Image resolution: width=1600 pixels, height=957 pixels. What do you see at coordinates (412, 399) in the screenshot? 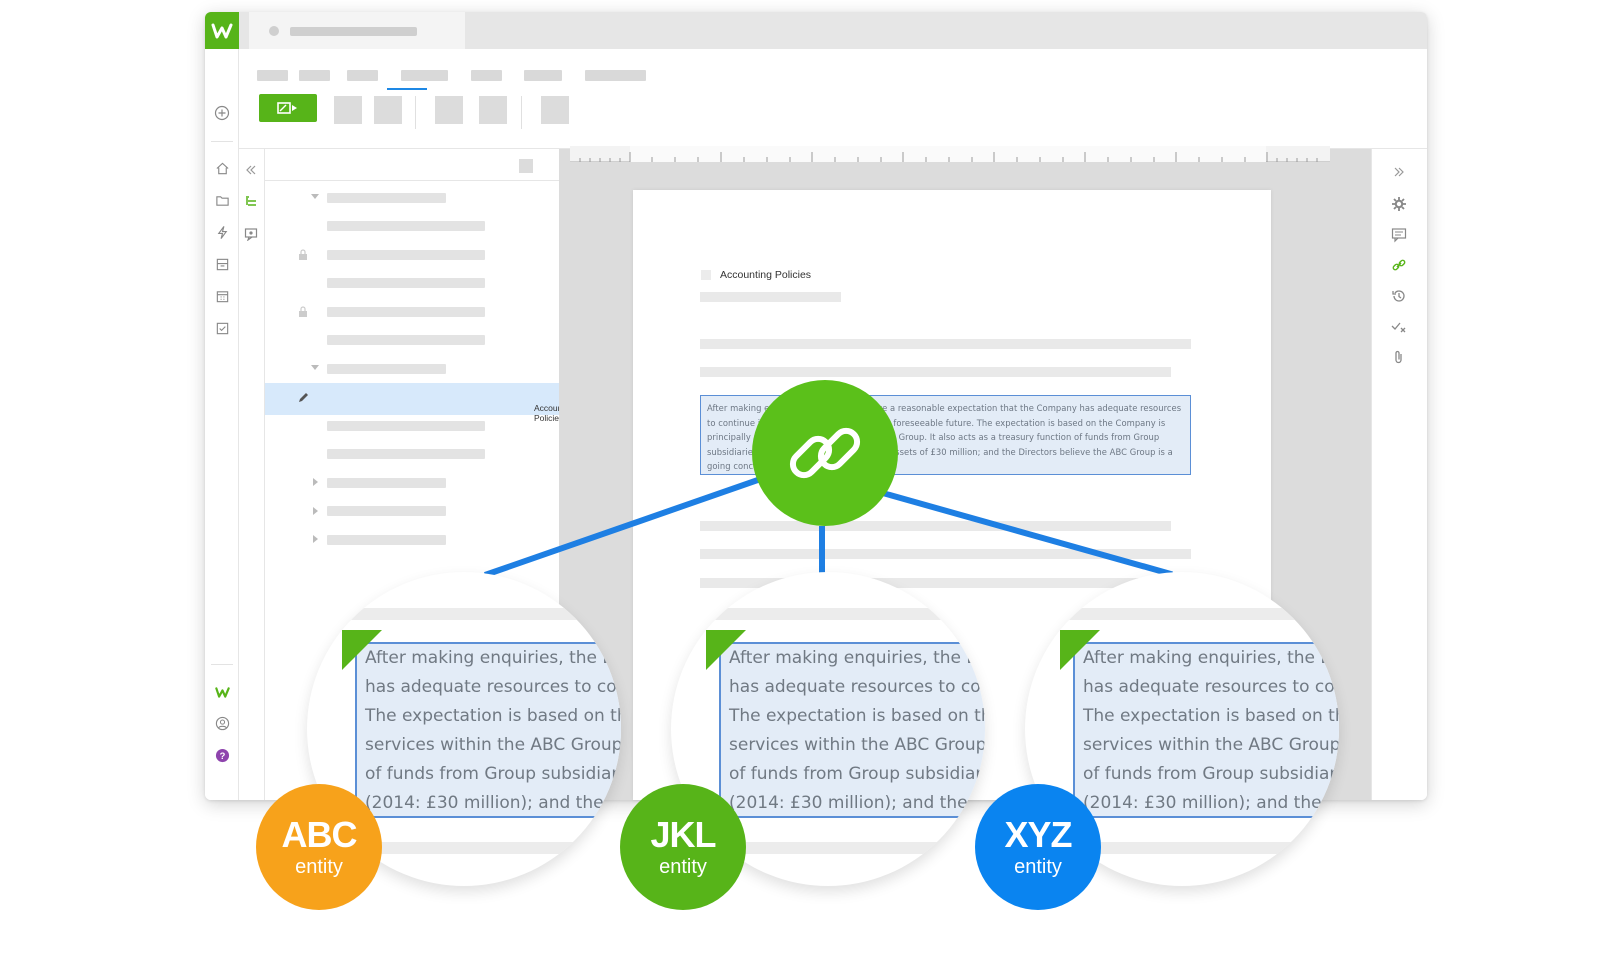
I see `outline-item-selected` at bounding box center [412, 399].